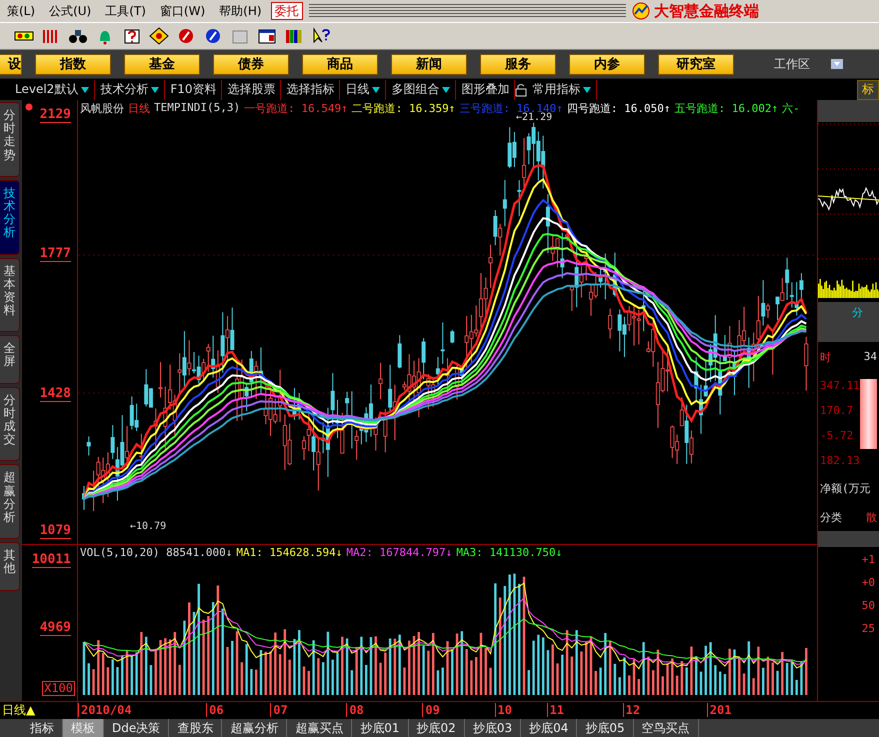  What do you see at coordinates (58, 688) in the screenshot?
I see `unit-label: X100` at bounding box center [58, 688].